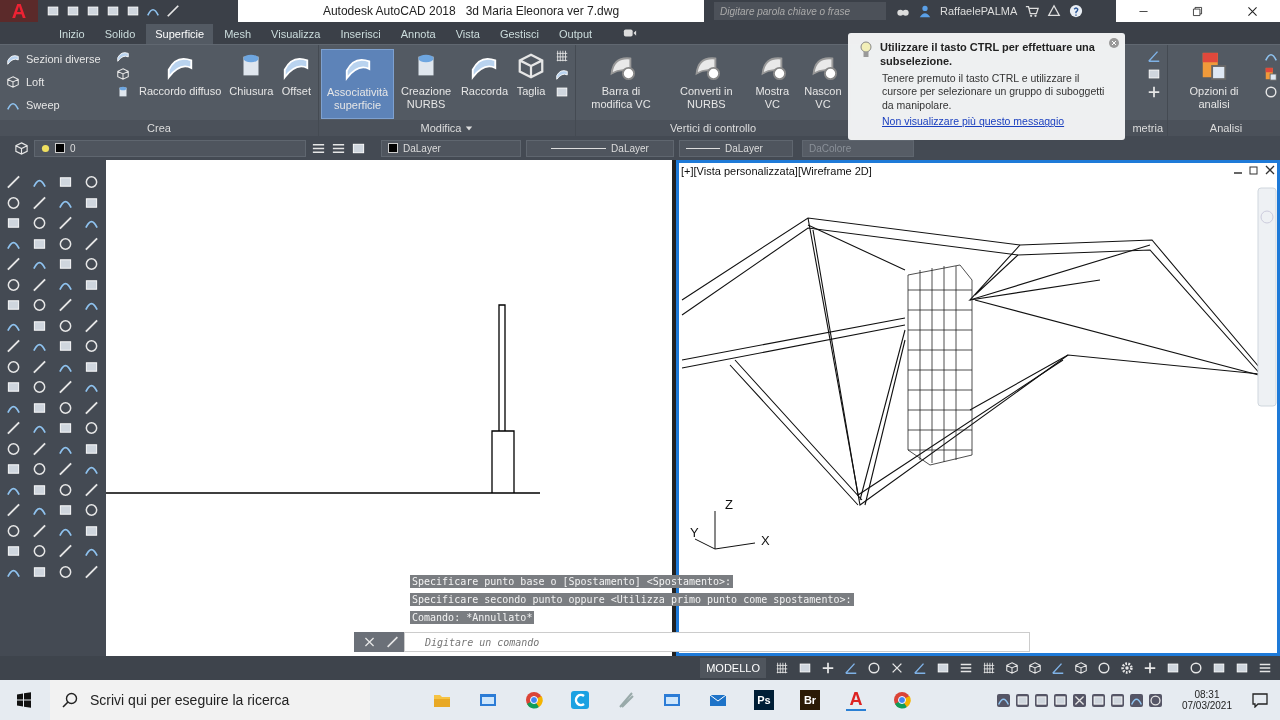 The width and height of the screenshot is (1280, 720). I want to click on palette-icon, so click(1271, 74).